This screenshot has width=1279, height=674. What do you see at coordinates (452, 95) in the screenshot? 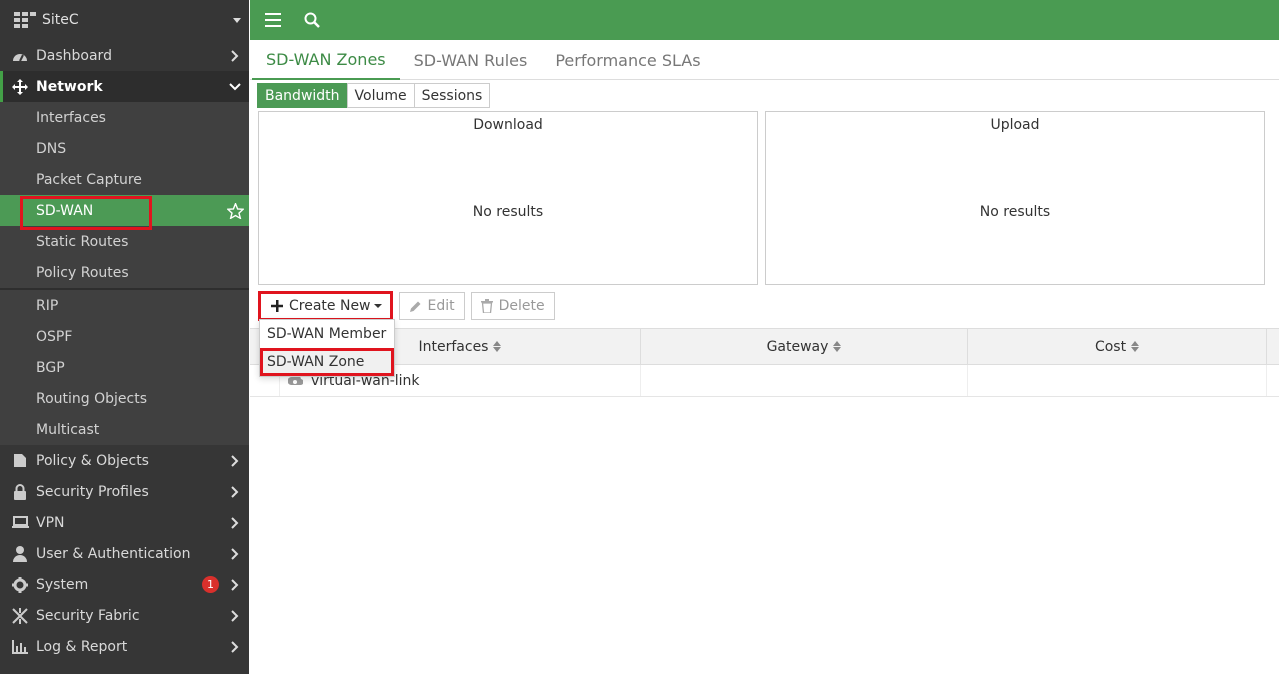
I see `sessions-button: Sessions` at bounding box center [452, 95].